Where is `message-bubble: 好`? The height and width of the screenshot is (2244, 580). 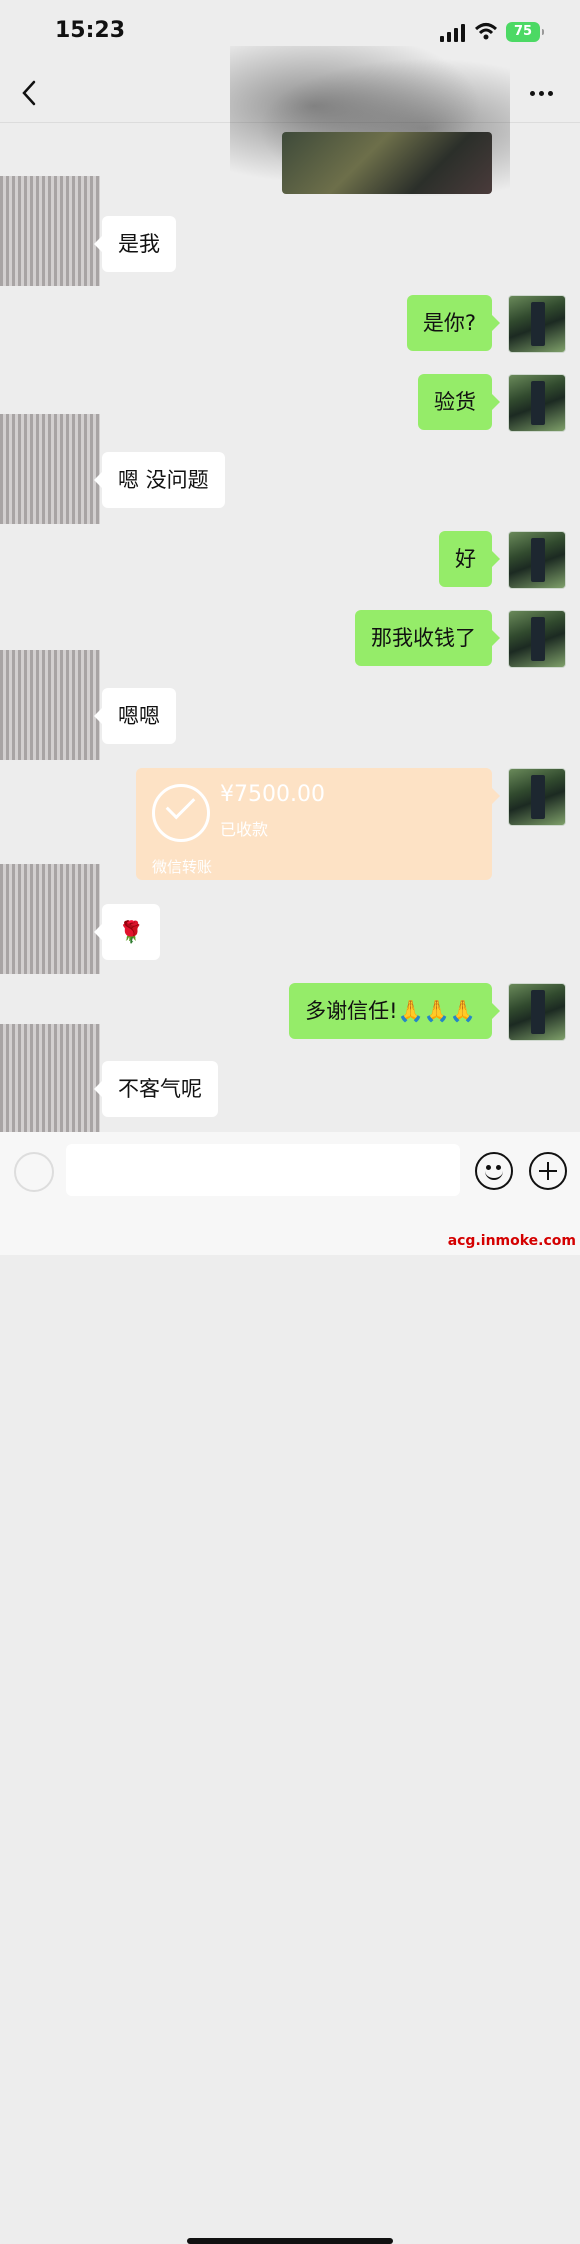 message-bubble: 好 is located at coordinates (469, 559).